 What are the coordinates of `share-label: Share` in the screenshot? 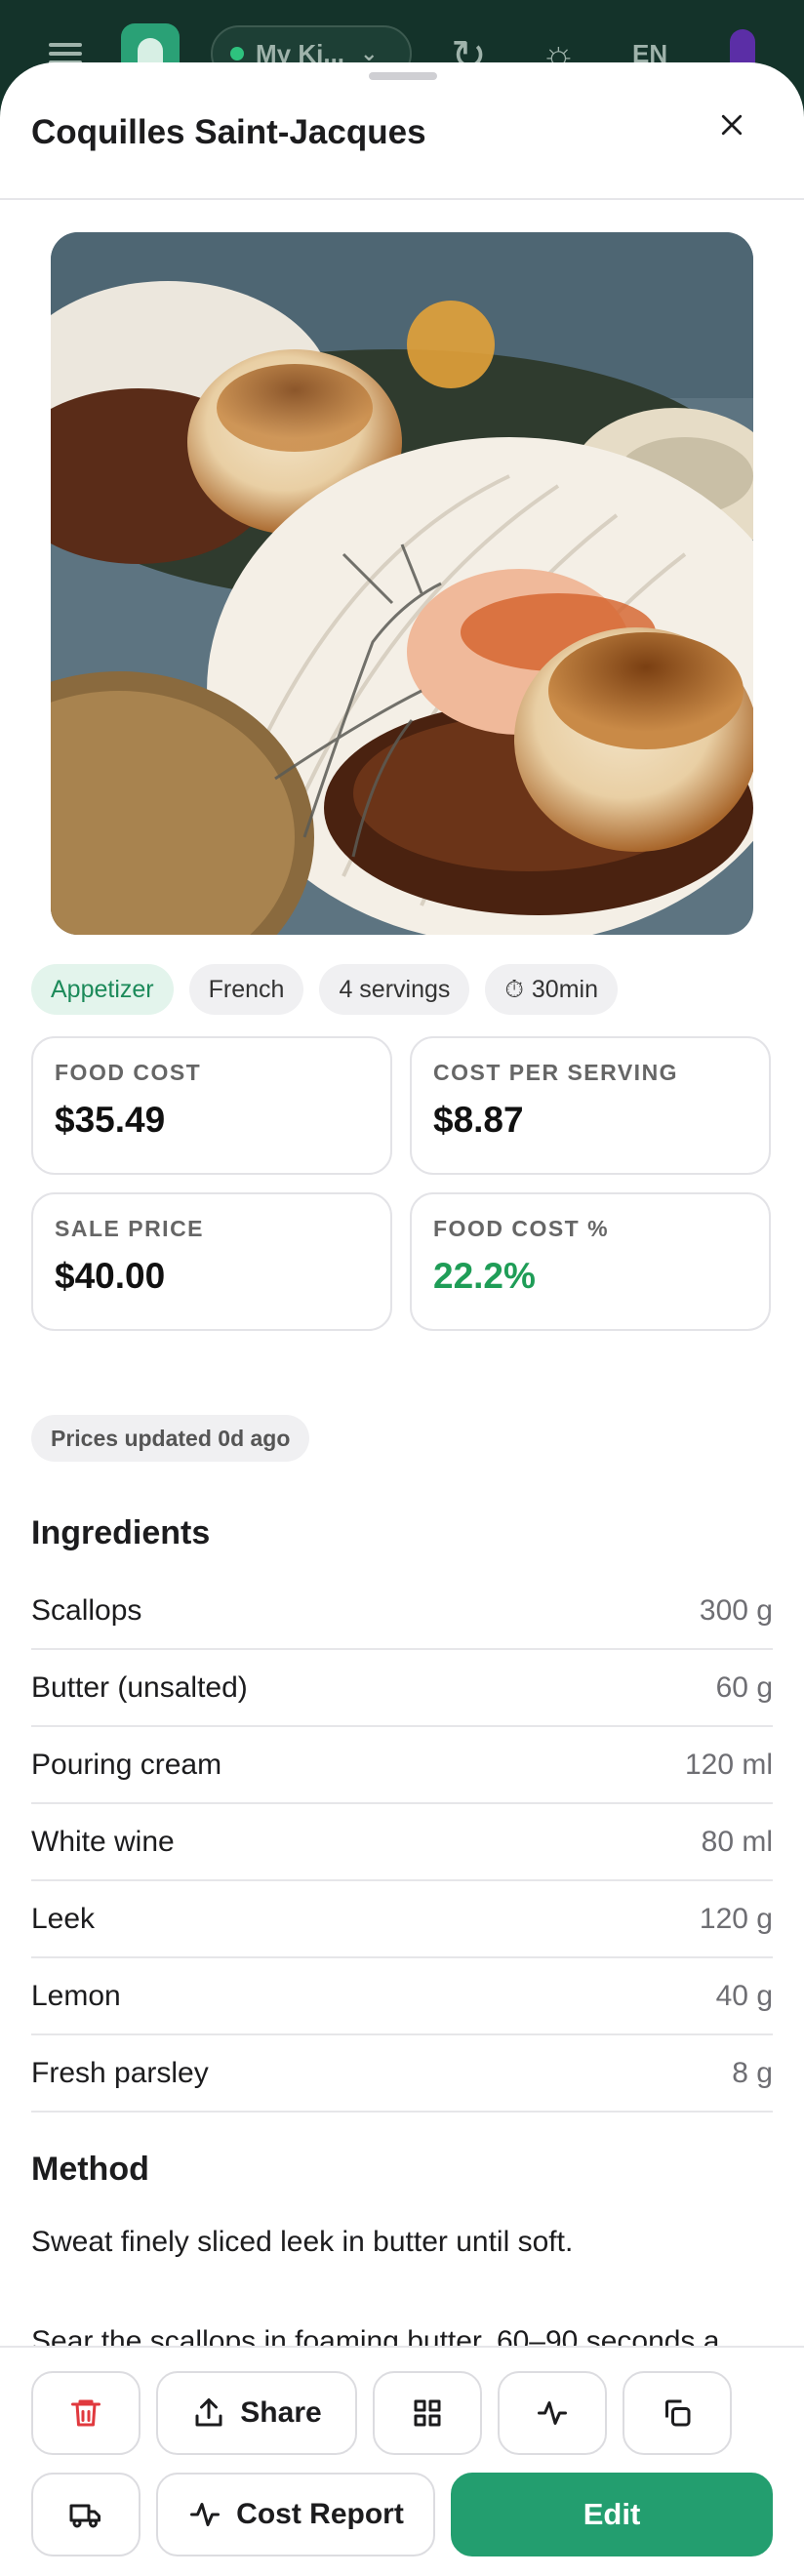 It's located at (281, 2412).